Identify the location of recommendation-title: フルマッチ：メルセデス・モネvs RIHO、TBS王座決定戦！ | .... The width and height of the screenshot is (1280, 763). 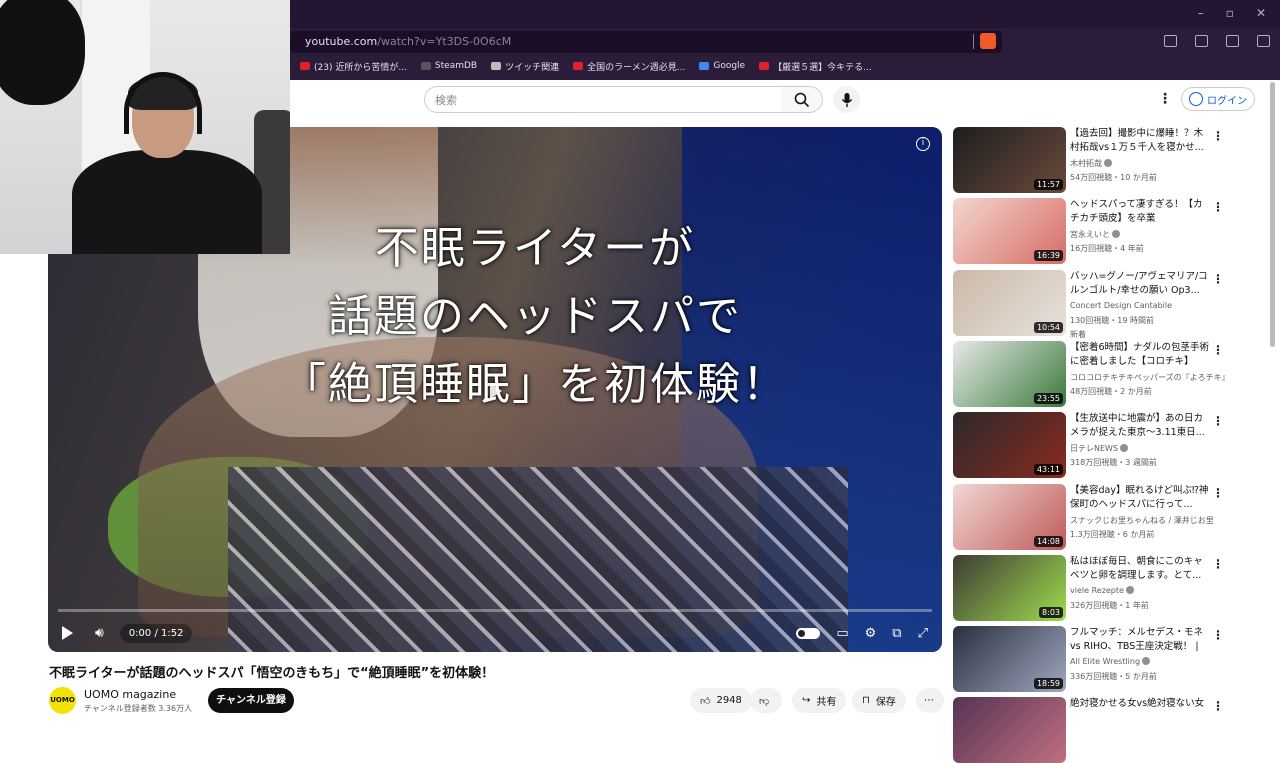
(1140, 640).